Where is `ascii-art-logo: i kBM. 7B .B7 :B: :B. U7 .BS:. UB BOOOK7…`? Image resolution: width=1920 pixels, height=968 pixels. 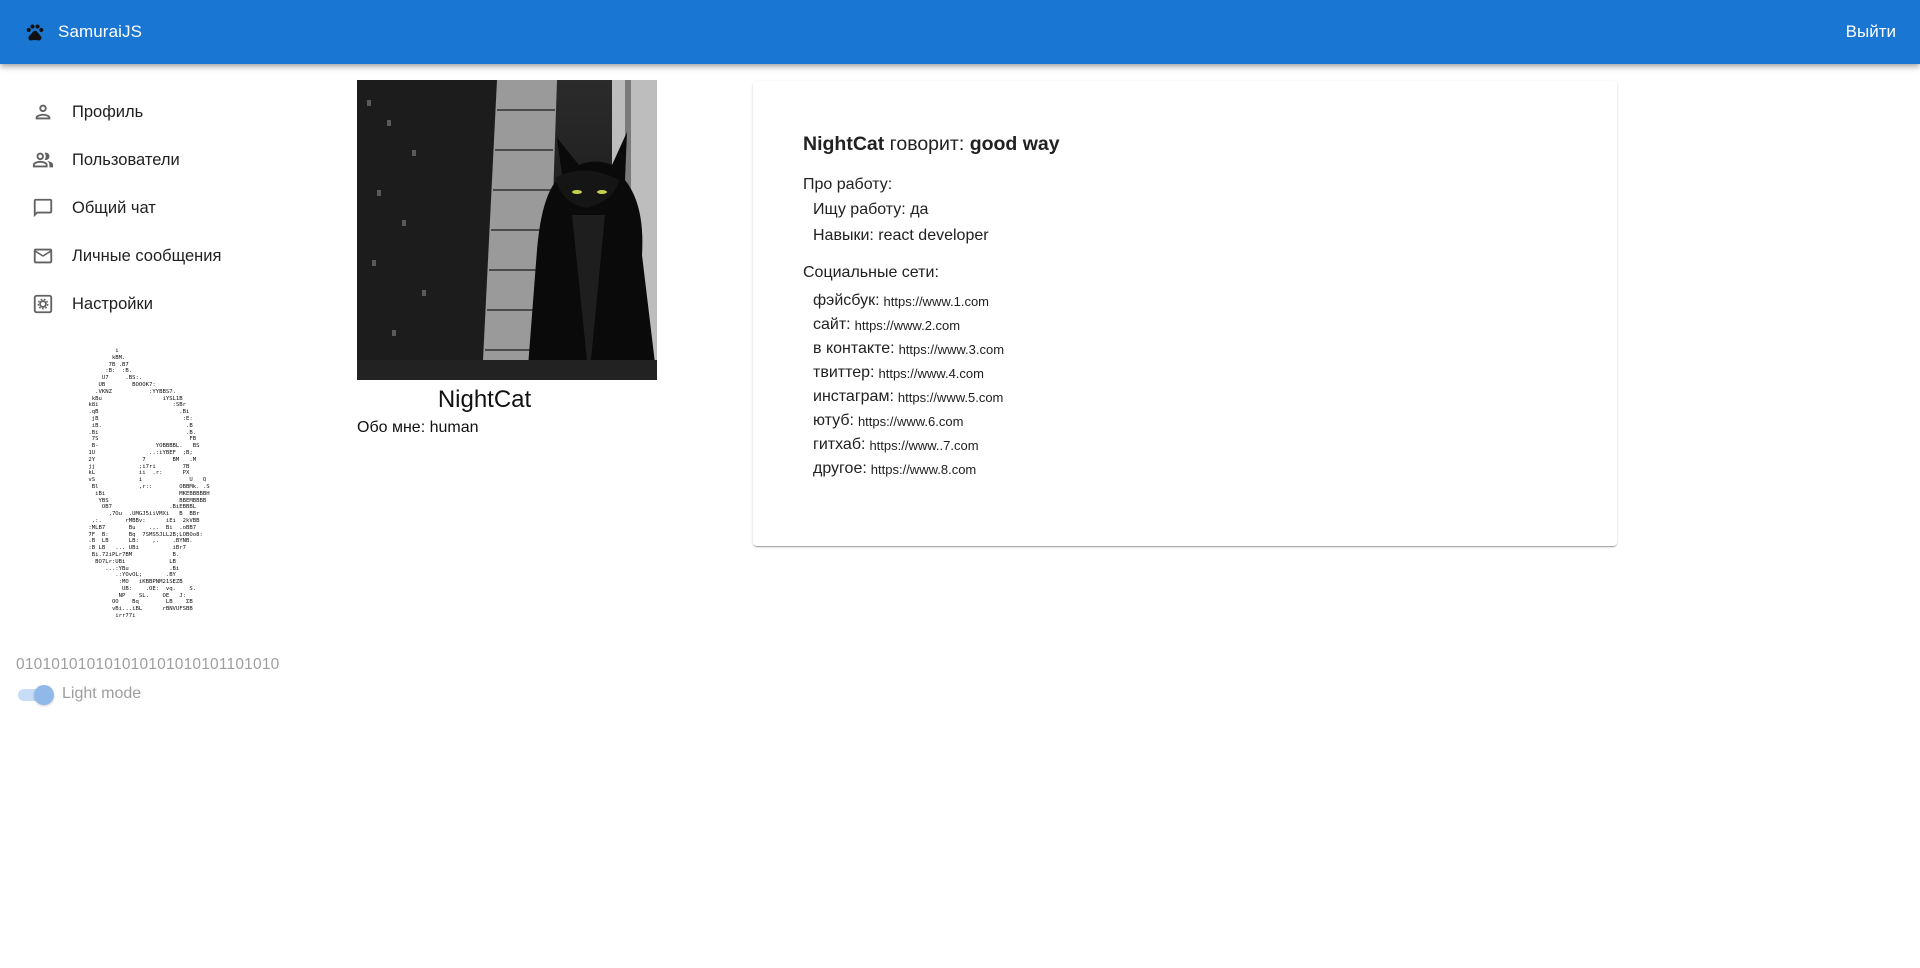 ascii-art-logo: i kBM. 7B .B7 :B: :B. U7 .BS:. UB BOOOK7… is located at coordinates (149, 484).